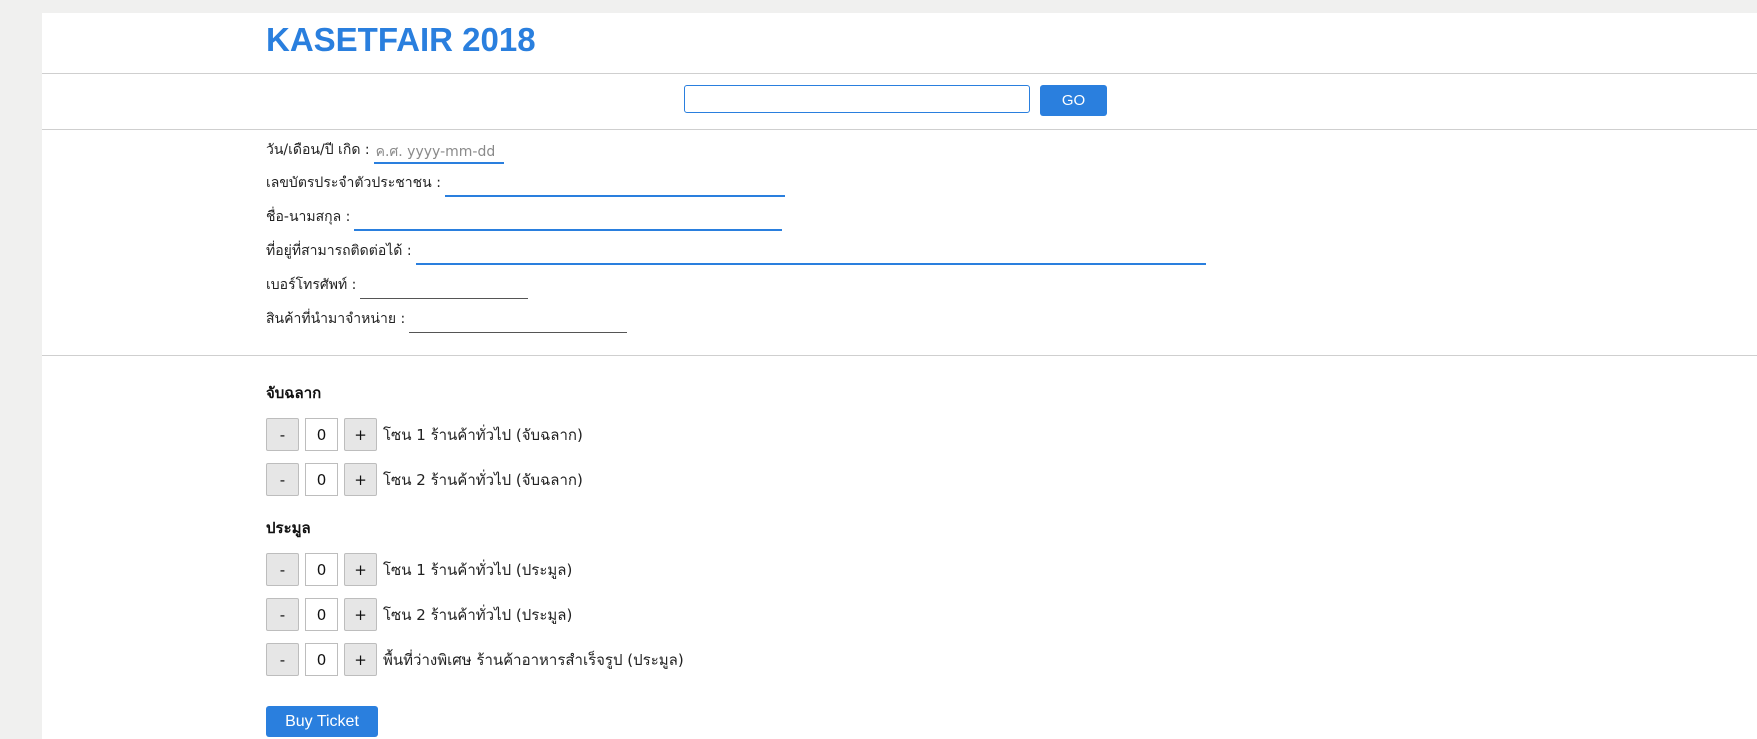  What do you see at coordinates (438, 153) in the screenshot?
I see `birthdate-field` at bounding box center [438, 153].